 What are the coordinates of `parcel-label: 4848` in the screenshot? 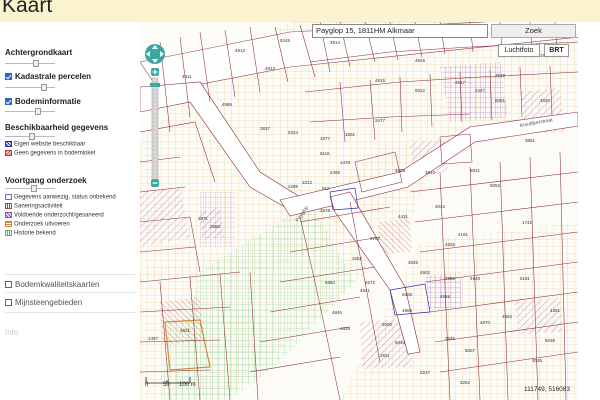 It's located at (475, 278).